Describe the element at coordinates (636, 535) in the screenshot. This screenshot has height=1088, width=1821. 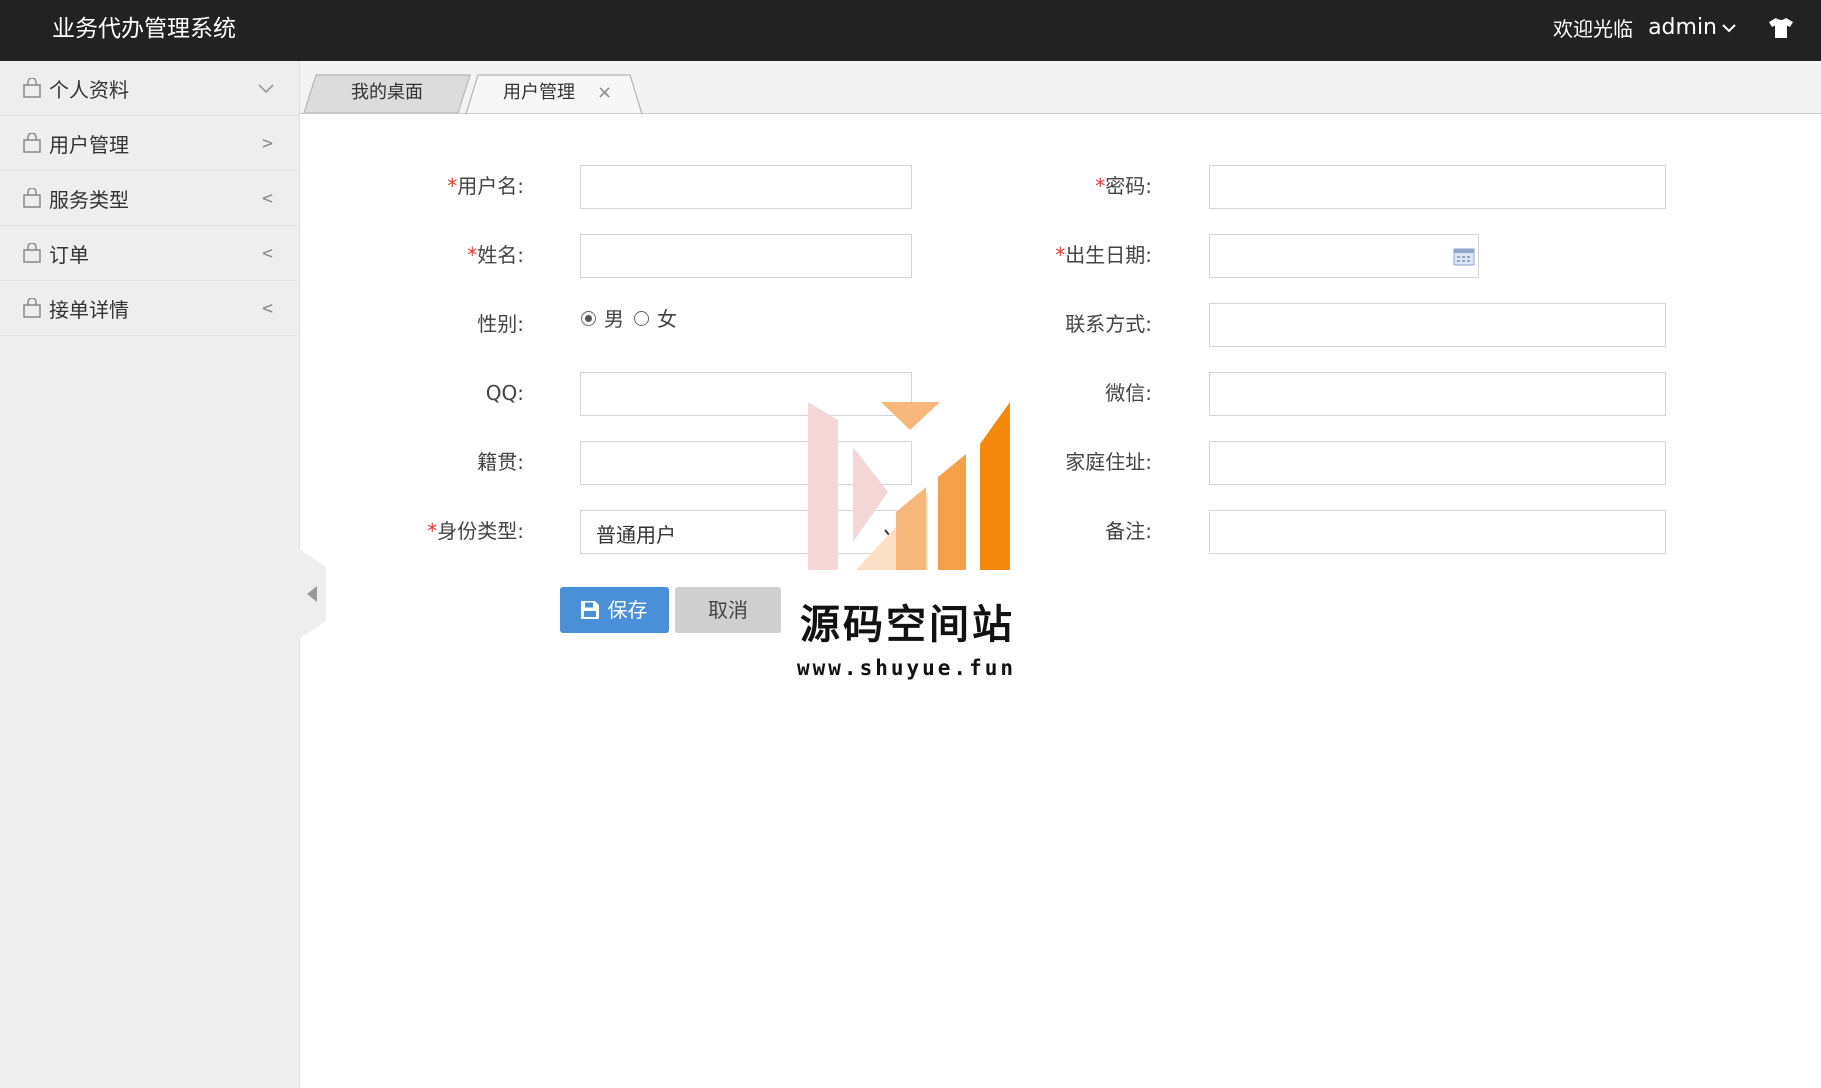
I see `identity-type-value: 普通用户` at that location.